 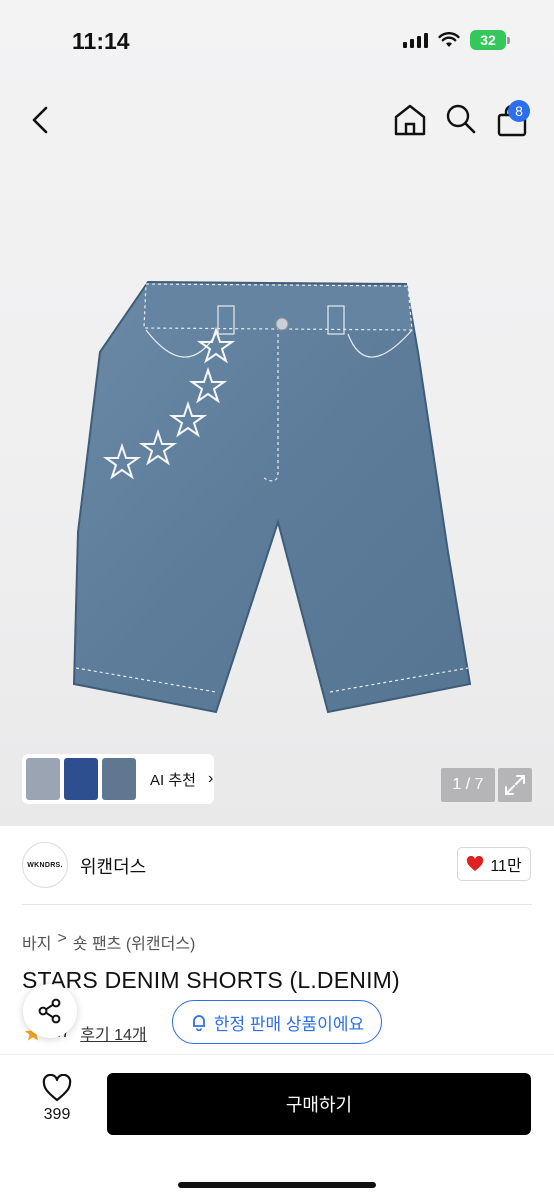 I want to click on wishlist-button: 399, so click(x=57, y=1103).